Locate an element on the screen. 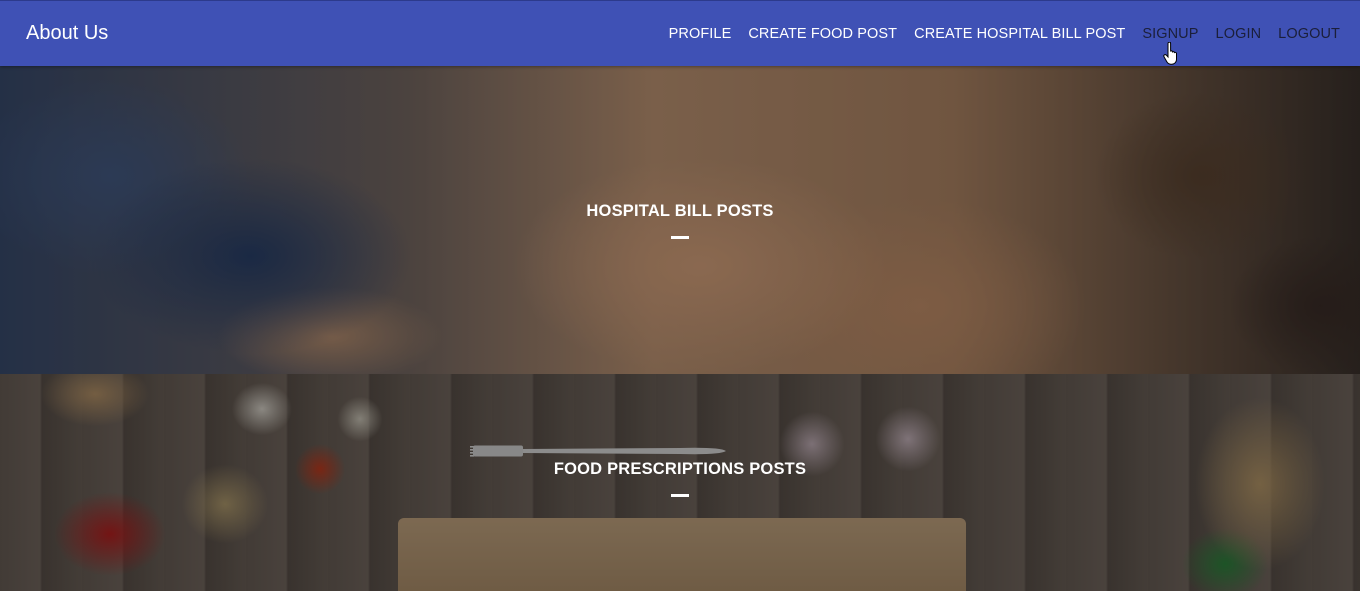 The width and height of the screenshot is (1360, 591). nav-link-signup: SIGNUP is located at coordinates (1170, 34).